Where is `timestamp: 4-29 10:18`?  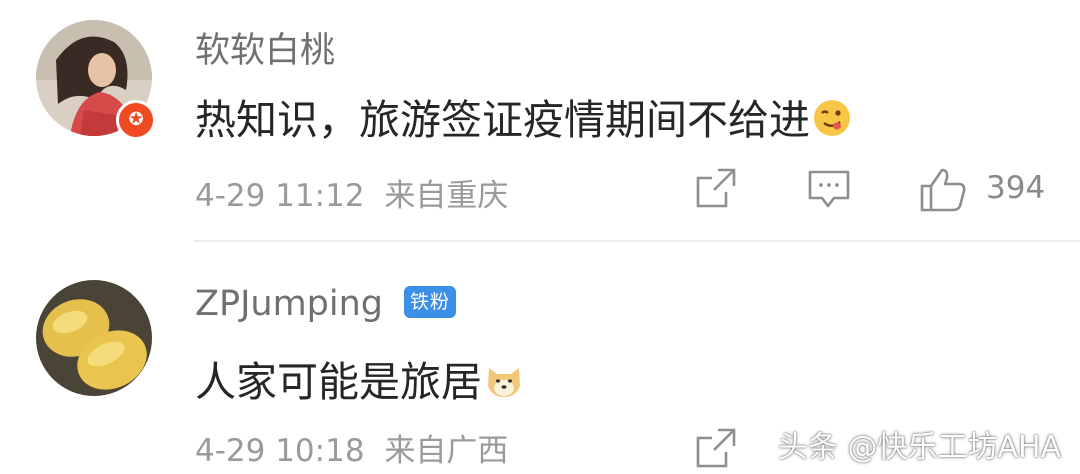
timestamp: 4-29 10:18 is located at coordinates (280, 451).